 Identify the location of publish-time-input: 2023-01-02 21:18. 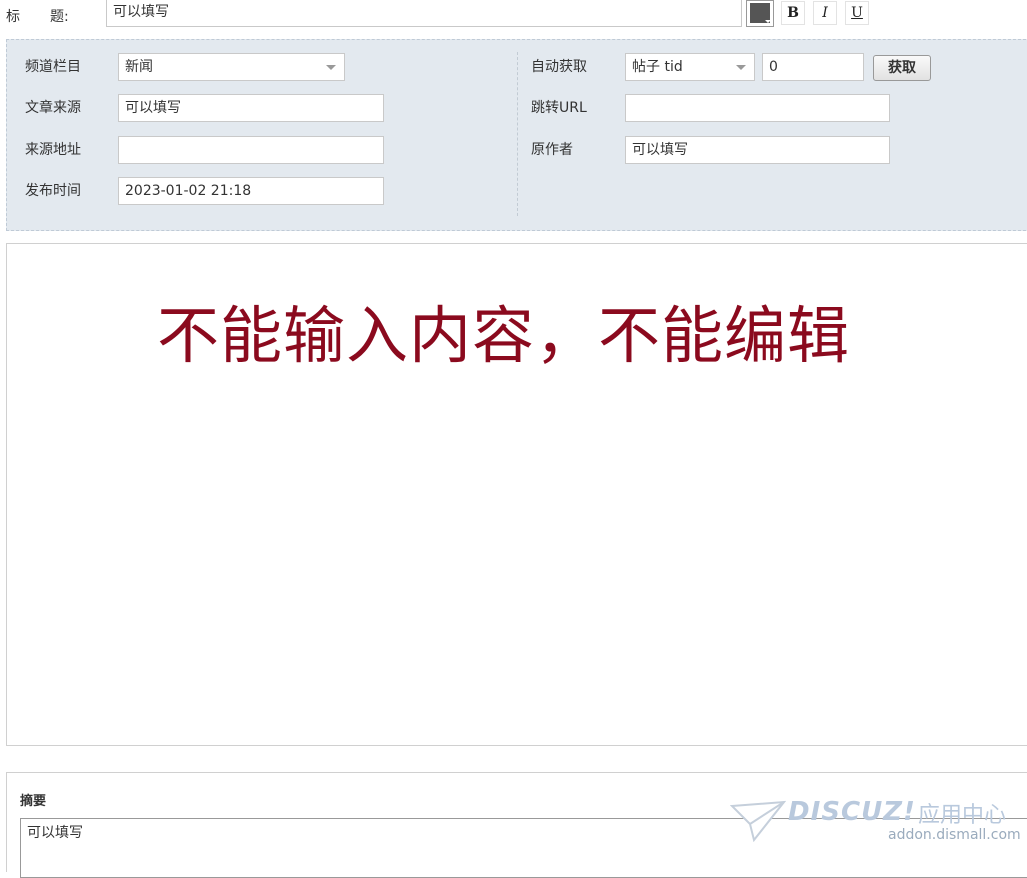
(251, 191).